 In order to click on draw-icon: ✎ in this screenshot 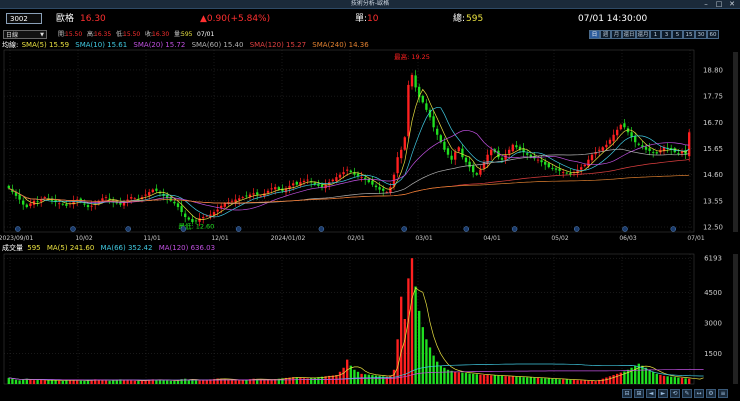, I will do `click(687, 393)`.